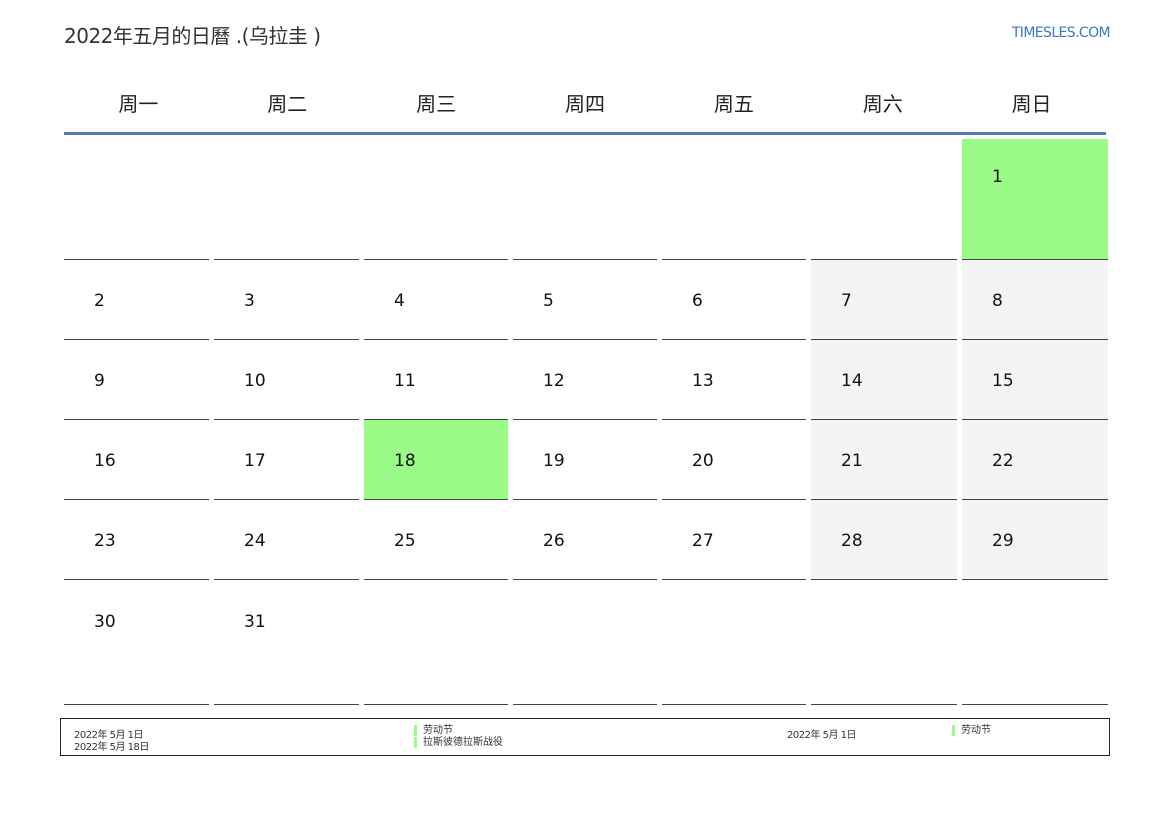 This screenshot has width=1169, height=827. I want to click on day-number: 20, so click(703, 461).